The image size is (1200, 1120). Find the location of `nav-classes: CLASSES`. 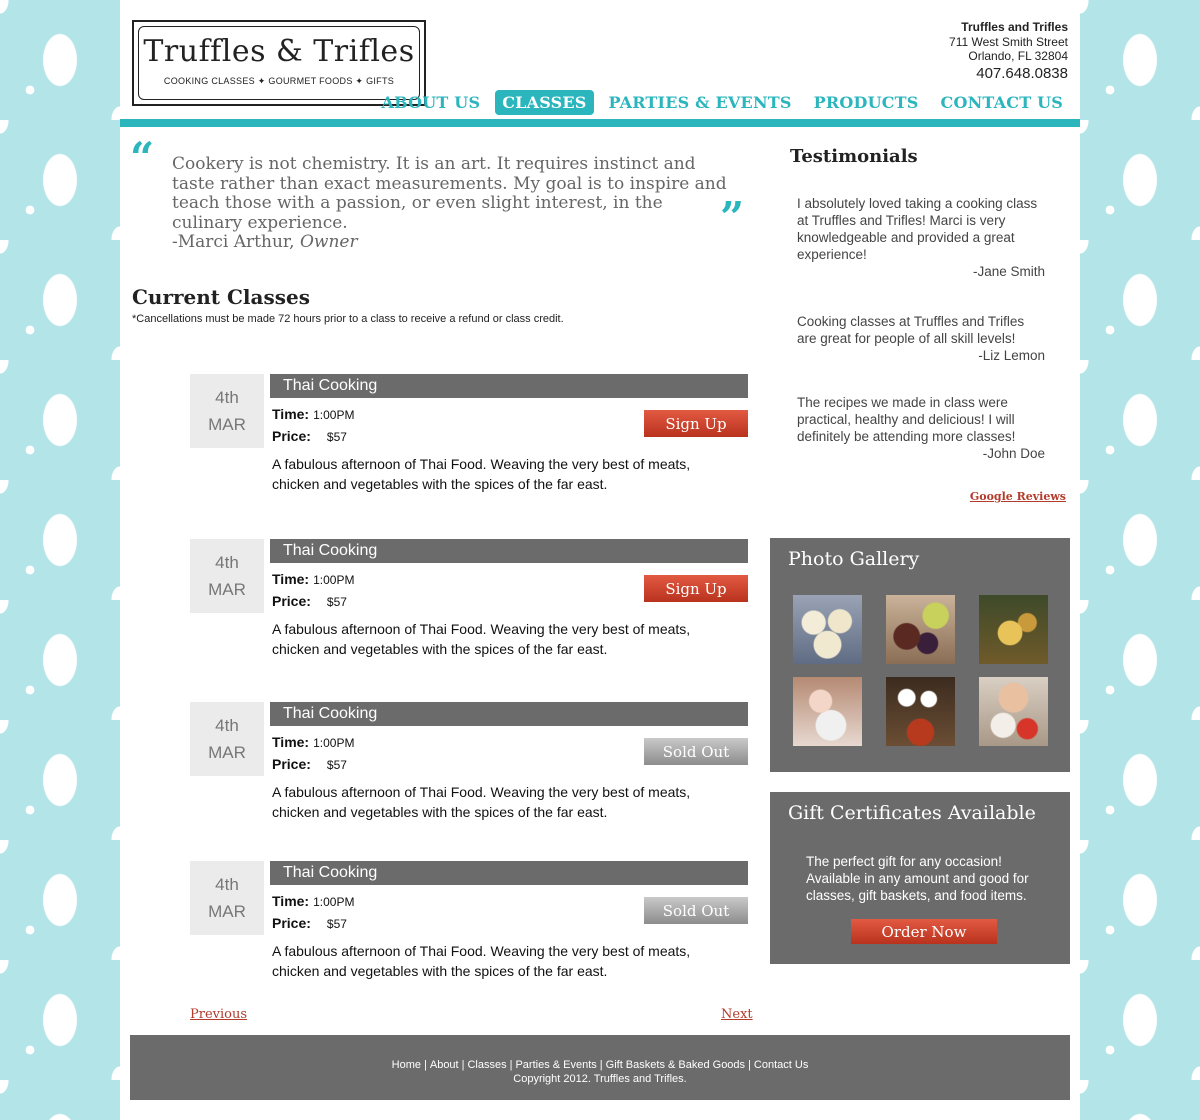

nav-classes: CLASSES is located at coordinates (544, 102).